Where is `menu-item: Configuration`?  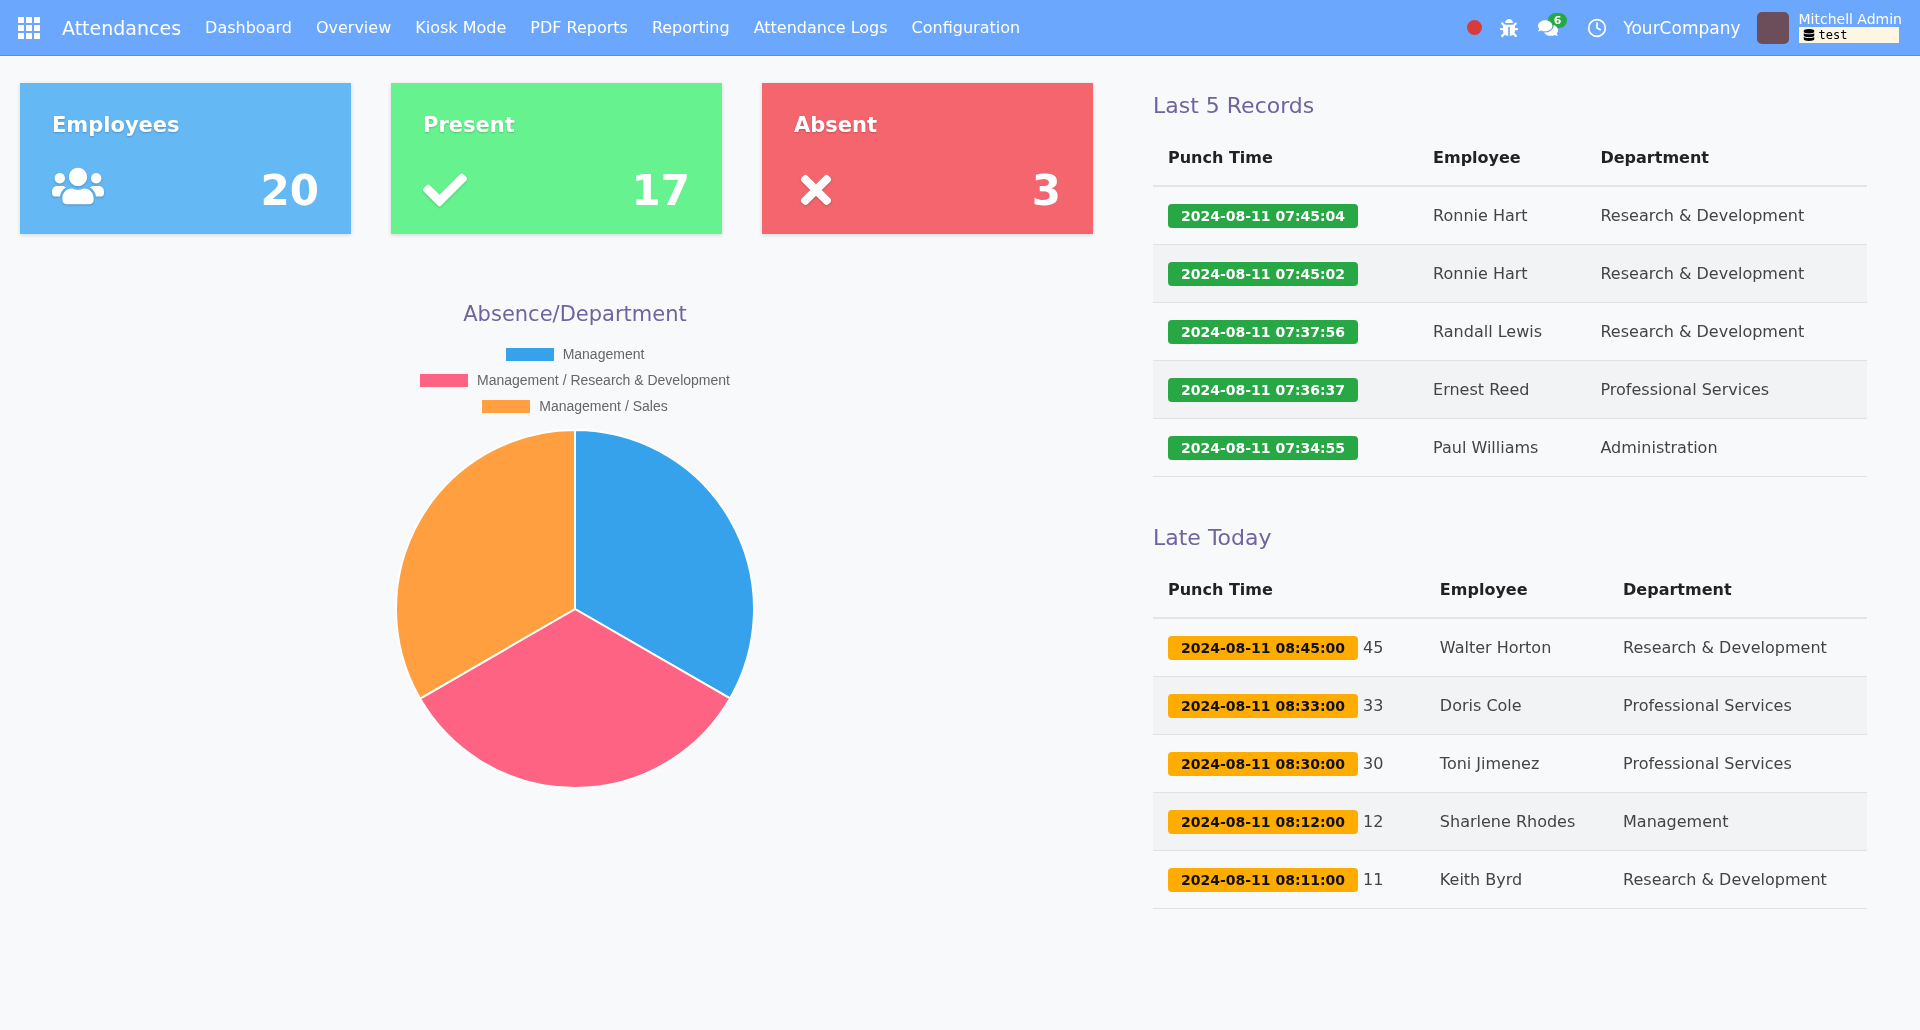 menu-item: Configuration is located at coordinates (966, 27).